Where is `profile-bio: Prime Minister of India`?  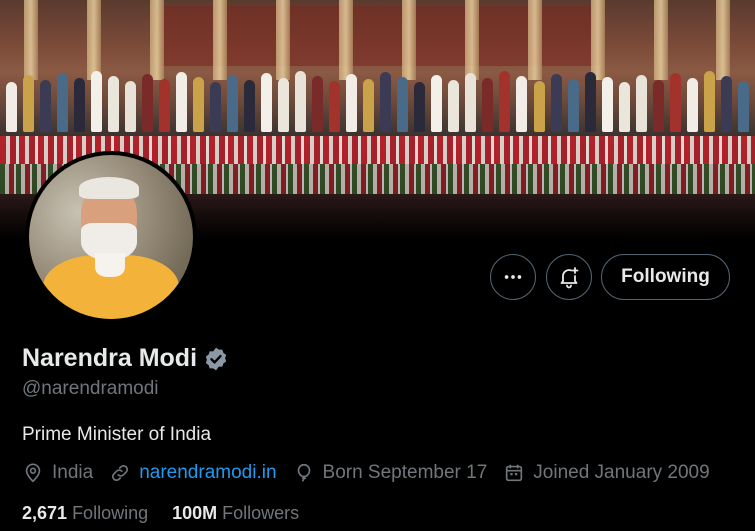
profile-bio: Prime Minister of India is located at coordinates (117, 434).